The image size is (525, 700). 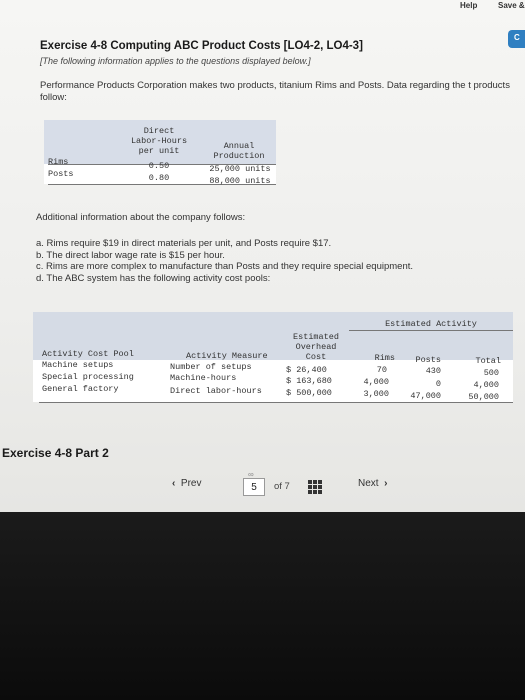 I want to click on rims-production: 25,000 units, so click(x=240, y=169).